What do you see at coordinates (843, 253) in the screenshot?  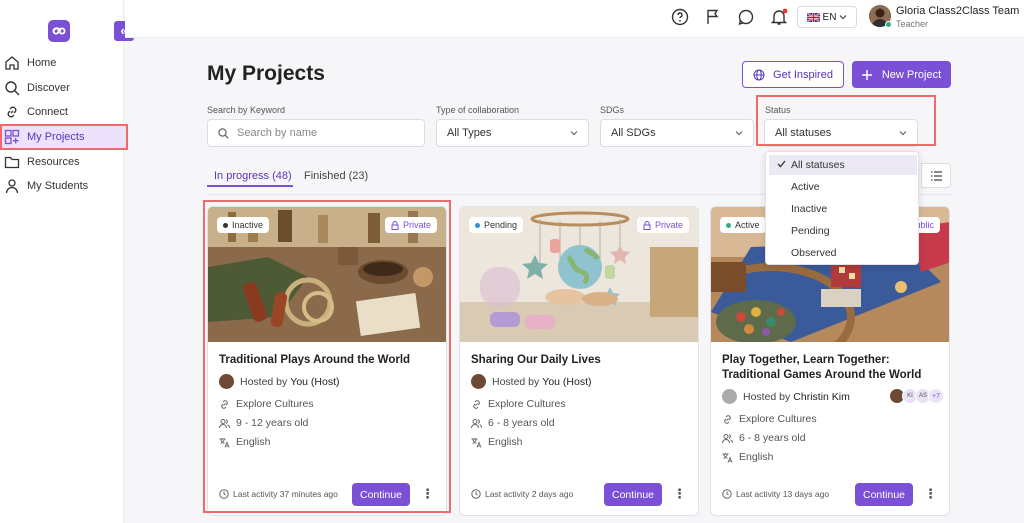 I see `status-option-observed: Observed` at bounding box center [843, 253].